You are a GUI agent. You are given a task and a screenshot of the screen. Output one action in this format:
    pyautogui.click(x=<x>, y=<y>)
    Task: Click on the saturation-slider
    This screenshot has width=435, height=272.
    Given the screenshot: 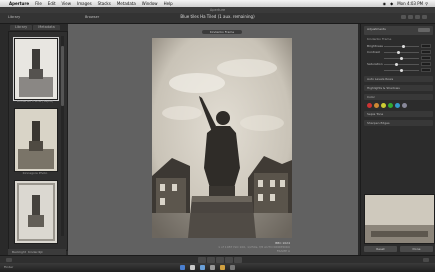 What is the action you would take?
    pyautogui.click(x=401, y=64)
    